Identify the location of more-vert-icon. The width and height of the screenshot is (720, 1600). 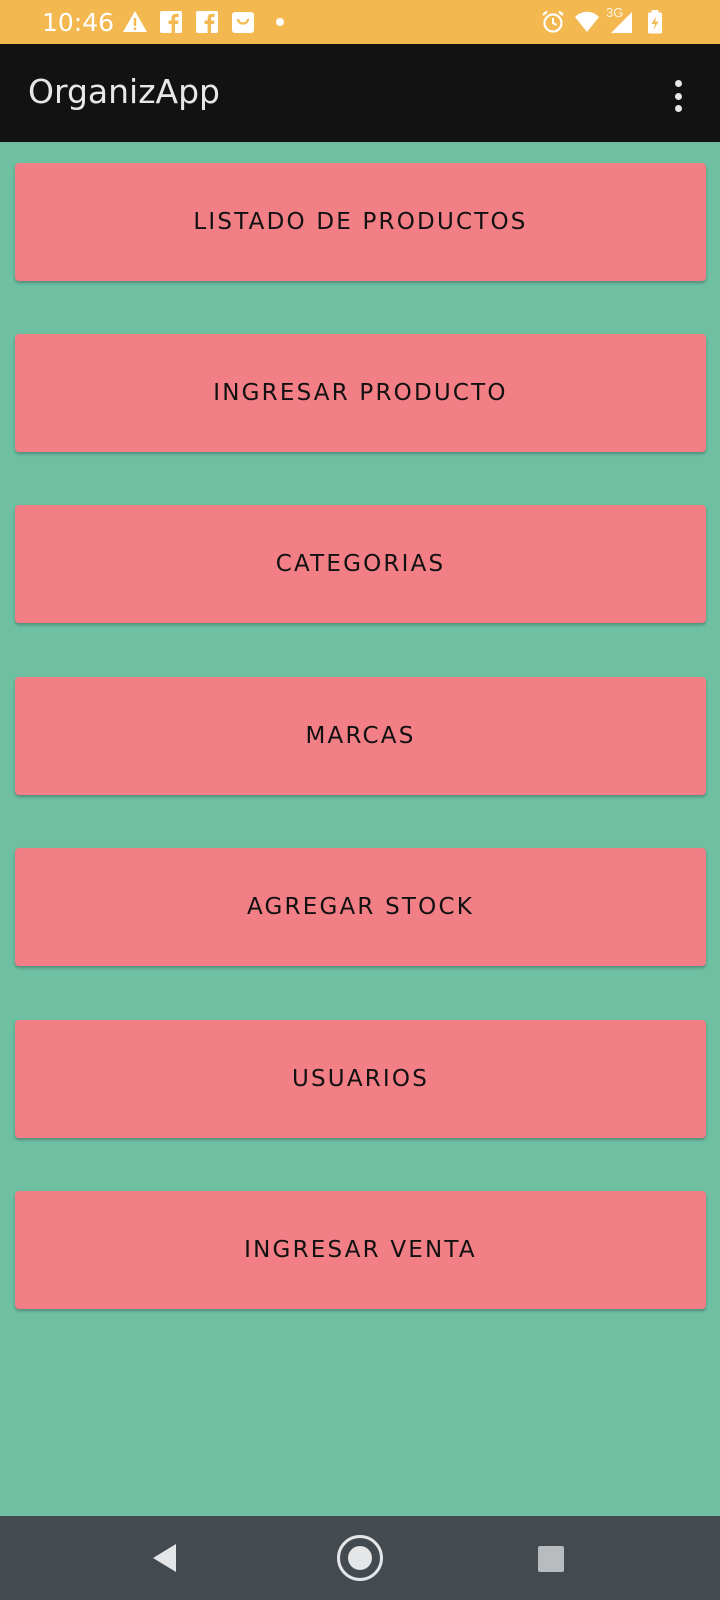
(678, 96).